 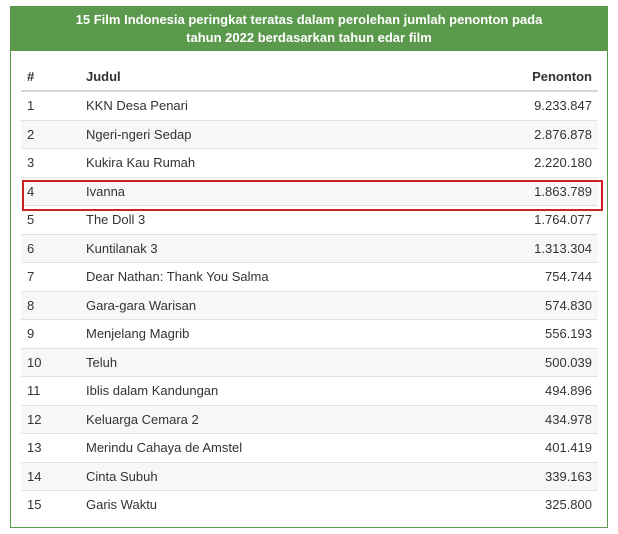 What do you see at coordinates (531, 390) in the screenshot?
I see `viewers-cell: 494.896` at bounding box center [531, 390].